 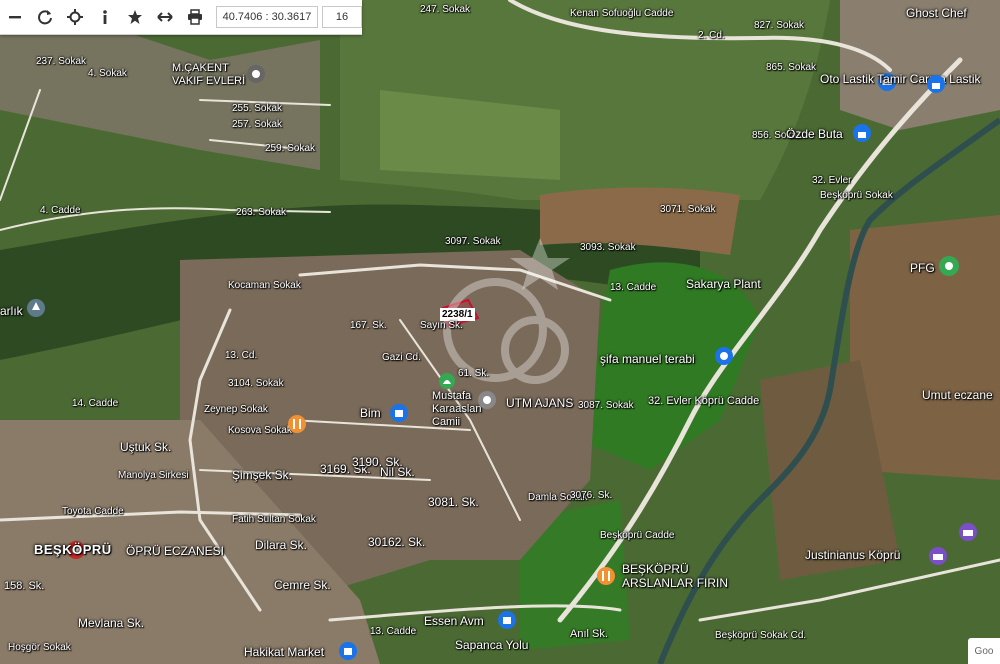 I want to click on place-hakikat-market: Hakikat Market, so click(x=284, y=652).